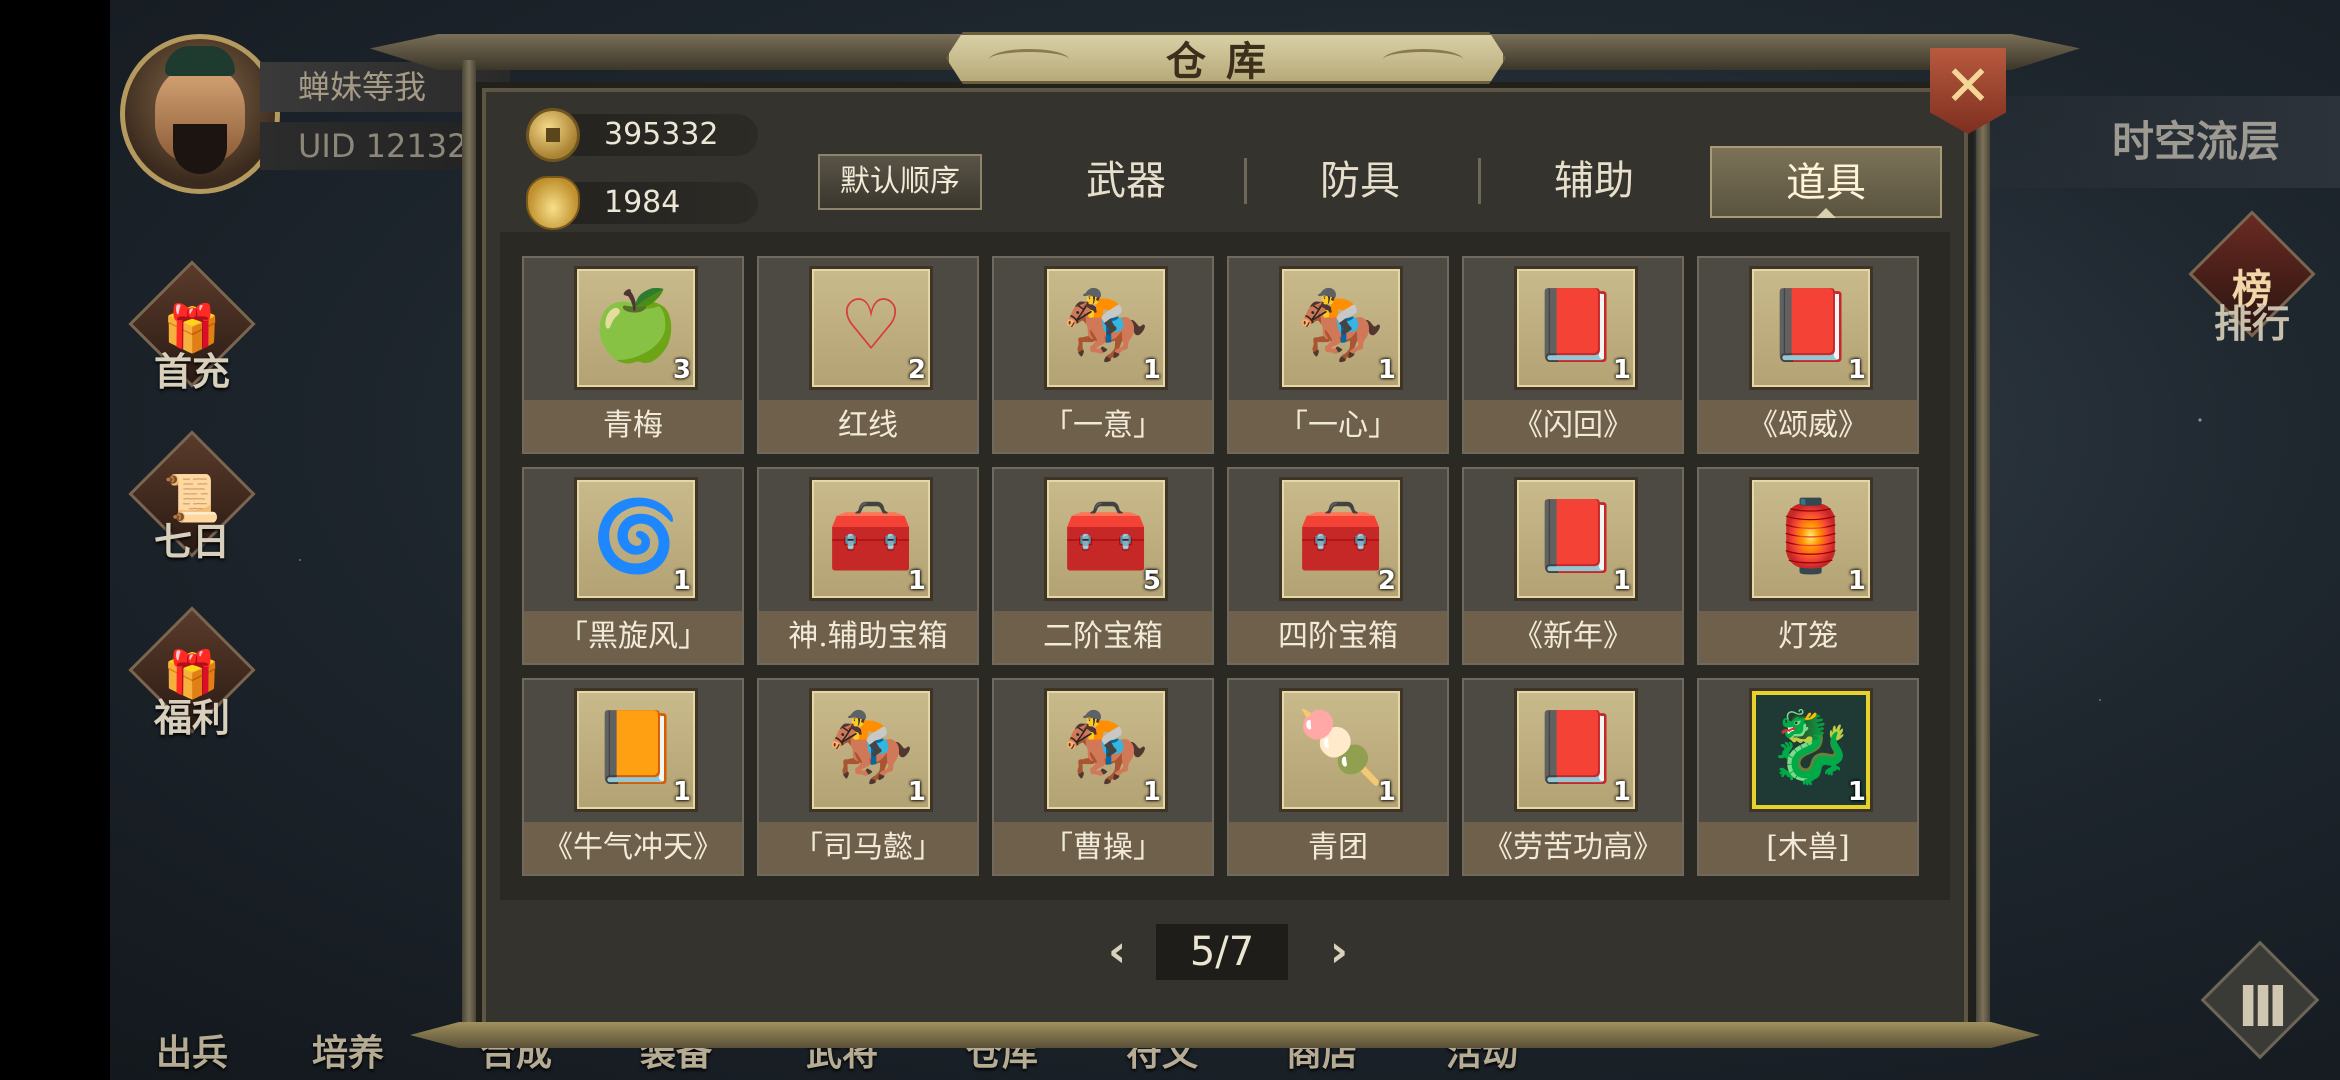 This screenshot has width=2340, height=1080. What do you see at coordinates (348, 1050) in the screenshot?
I see `nav-train: 培养` at bounding box center [348, 1050].